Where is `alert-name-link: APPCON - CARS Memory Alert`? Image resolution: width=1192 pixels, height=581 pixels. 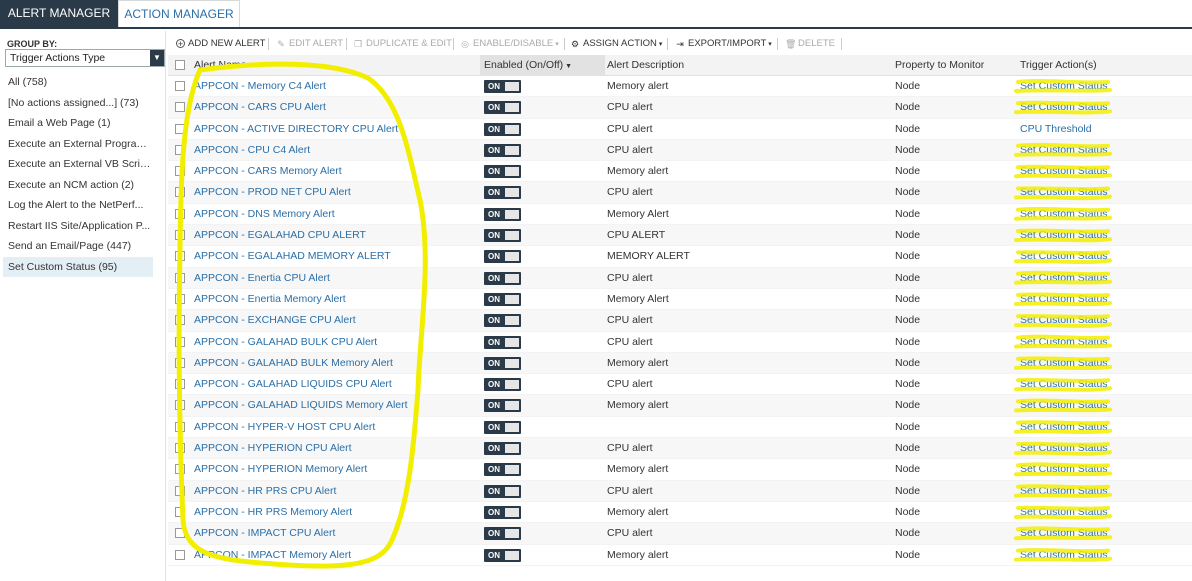
alert-name-link: APPCON - CARS Memory Alert is located at coordinates (268, 171).